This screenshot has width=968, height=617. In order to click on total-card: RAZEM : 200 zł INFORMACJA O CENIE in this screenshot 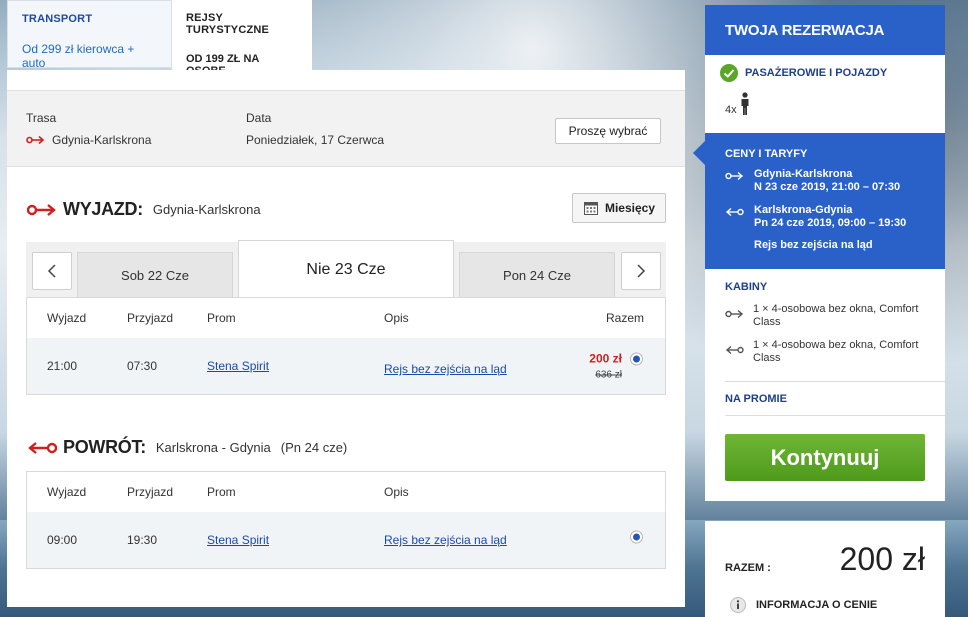, I will do `click(825, 569)`.